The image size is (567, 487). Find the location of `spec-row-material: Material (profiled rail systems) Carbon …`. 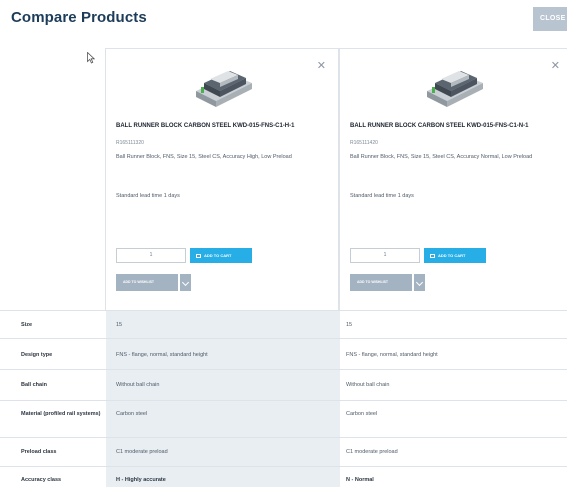

spec-row-material: Material (profiled rail systems) Carbon … is located at coordinates (283, 418).